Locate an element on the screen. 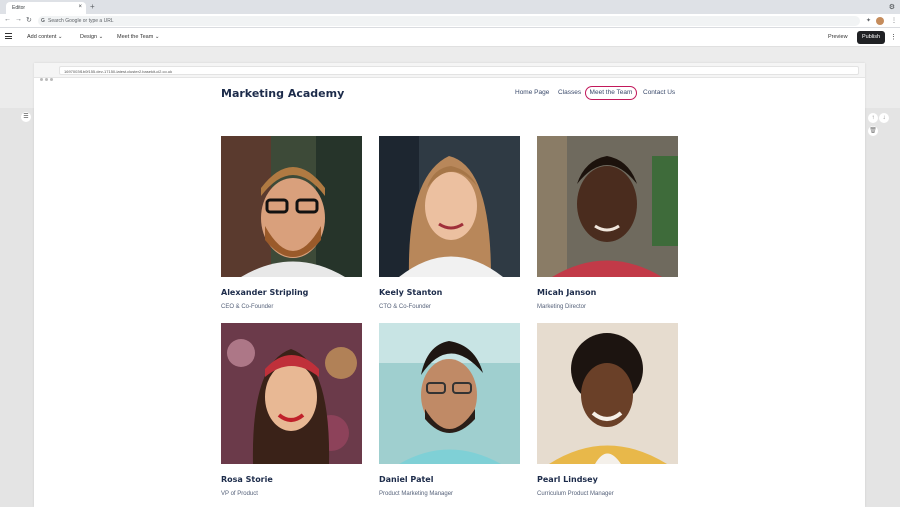 The image size is (900, 507). team-photo-keely is located at coordinates (449, 206).